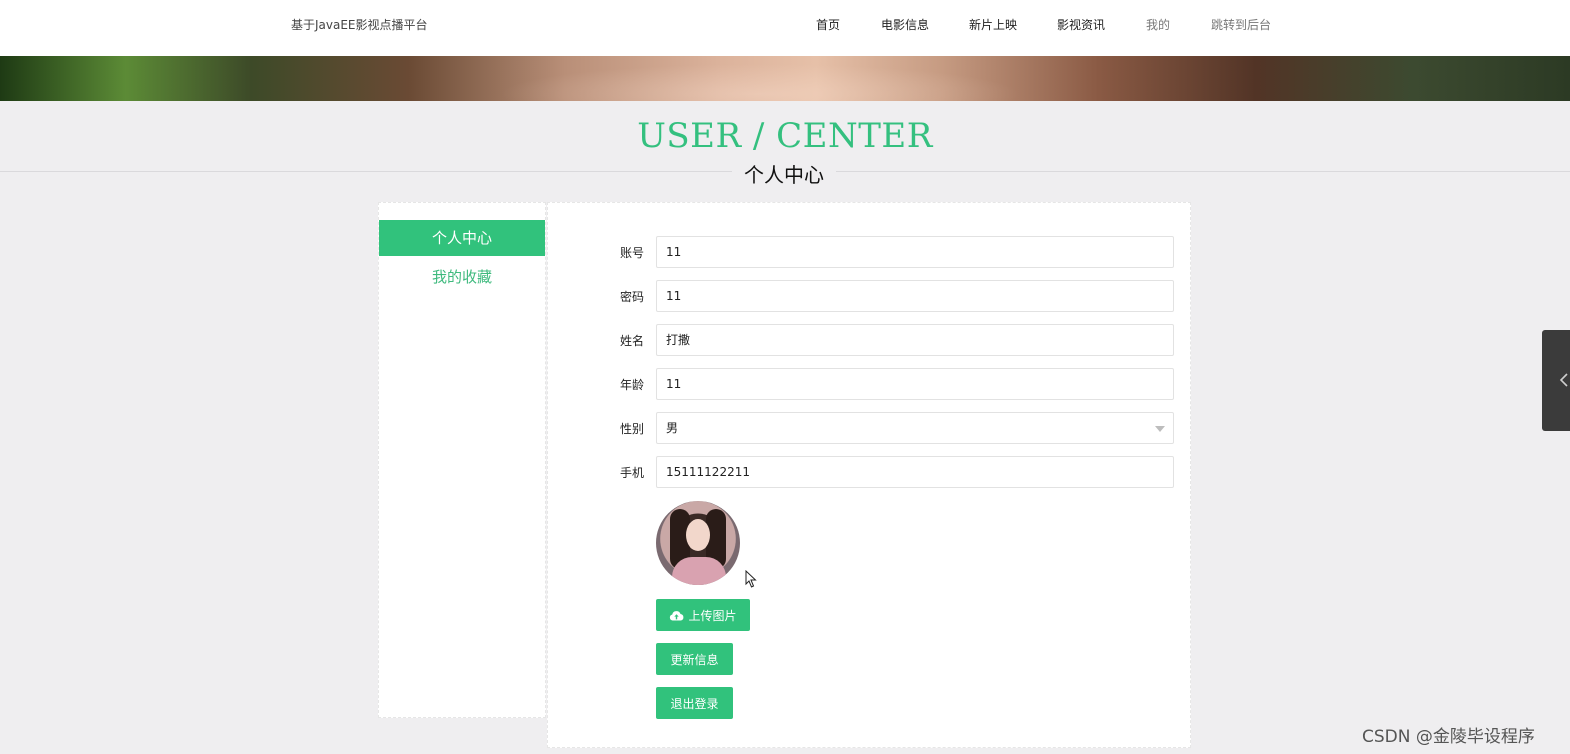  I want to click on section-subtitle: 个人中心, so click(784, 173).